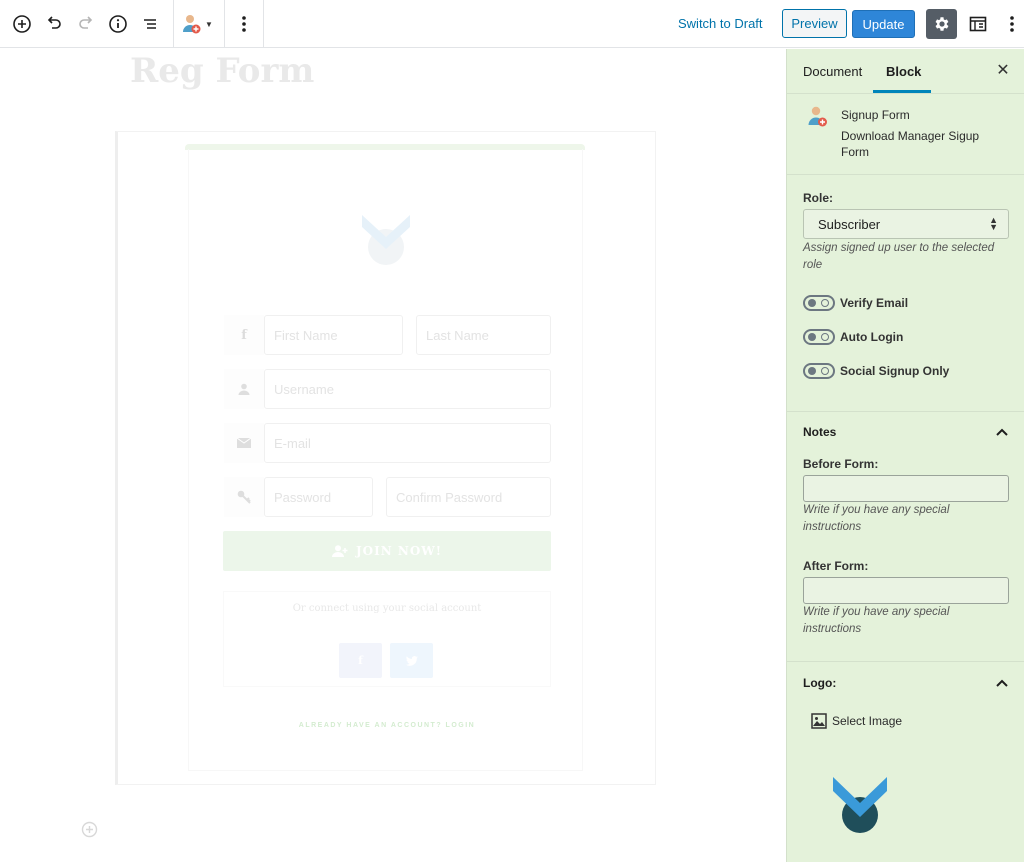  Describe the element at coordinates (22, 24) in the screenshot. I see `add-block-icon` at that location.